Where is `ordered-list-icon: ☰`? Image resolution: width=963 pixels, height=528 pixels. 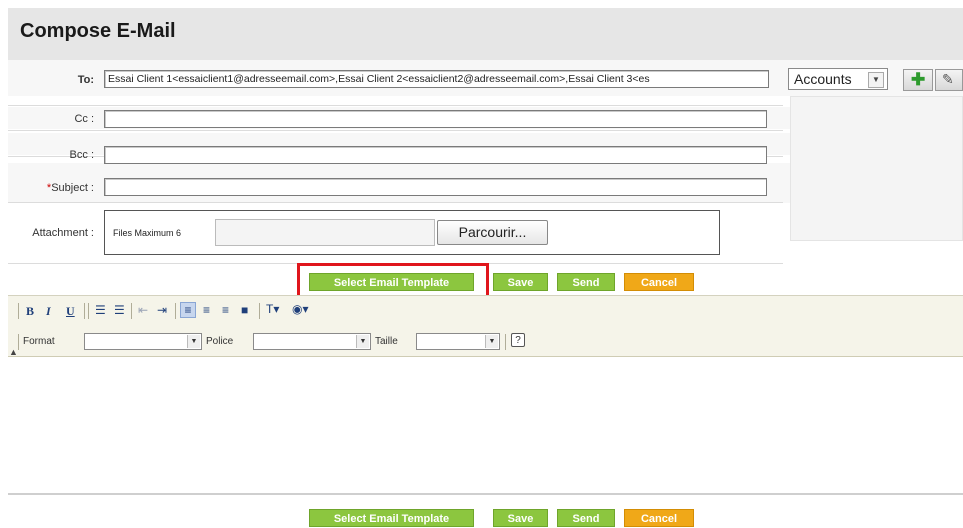
ordered-list-icon: ☰ is located at coordinates (100, 310).